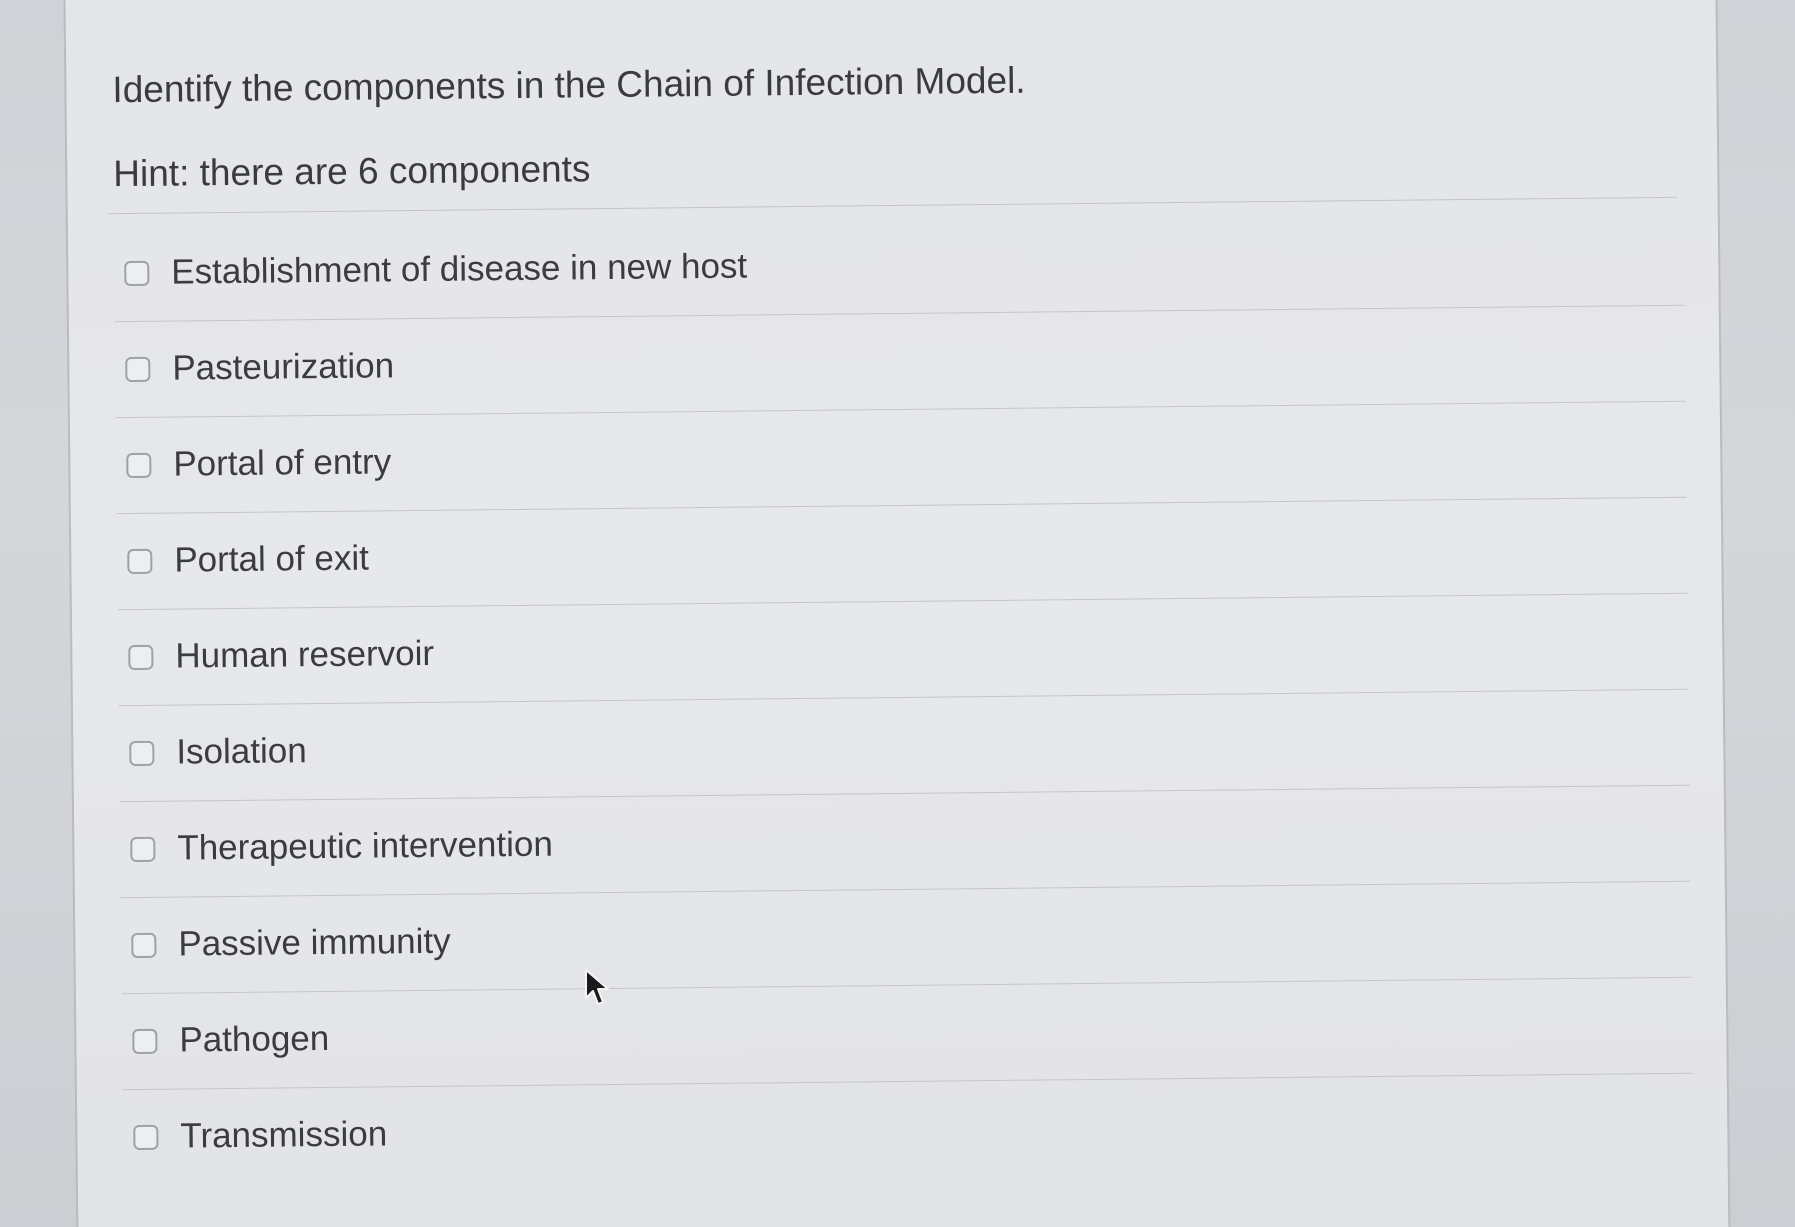 The image size is (1795, 1227). I want to click on option-row: Pasteurization, so click(900, 362).